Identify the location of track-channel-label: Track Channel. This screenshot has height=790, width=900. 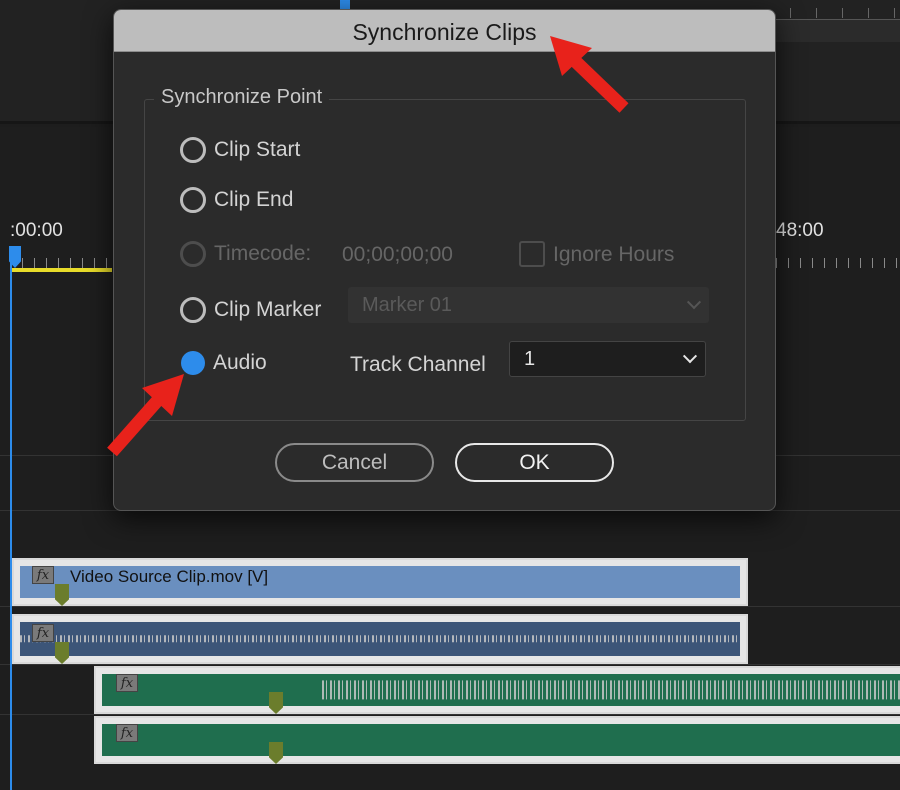
(418, 364).